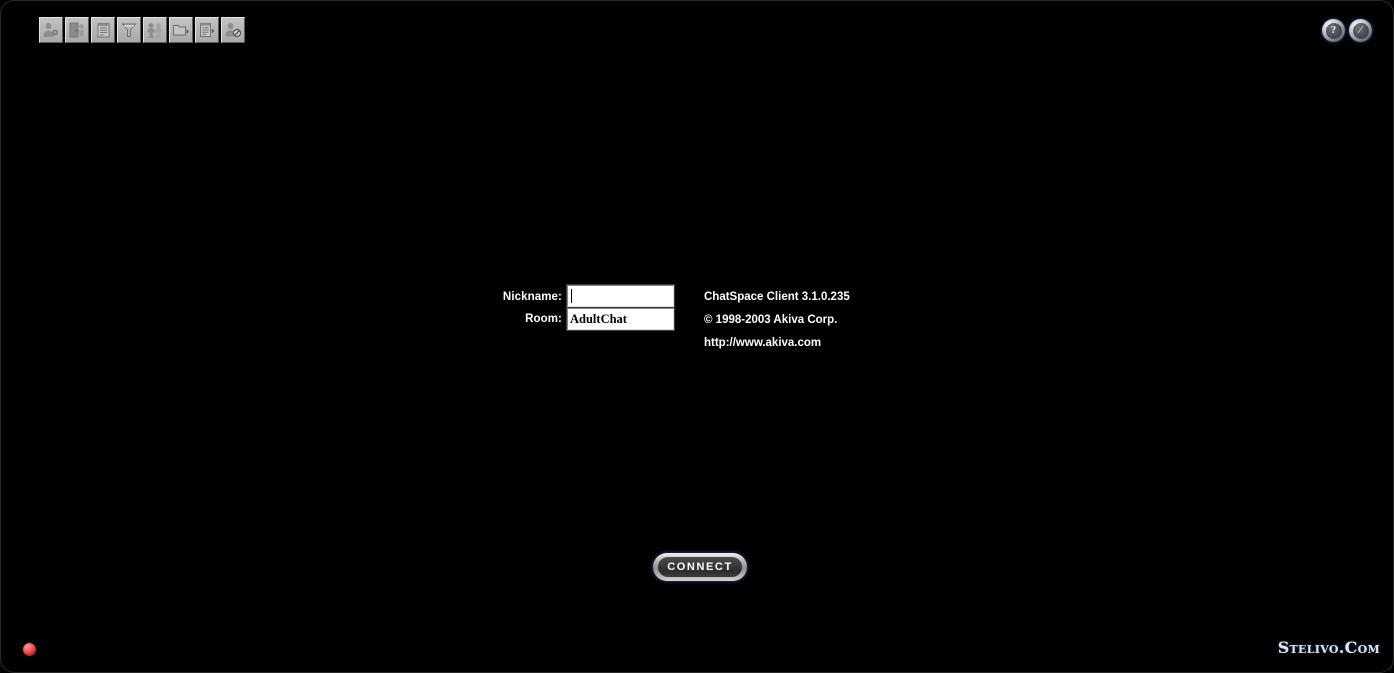  I want to click on disconnect-icon: ∕, so click(1360, 30).